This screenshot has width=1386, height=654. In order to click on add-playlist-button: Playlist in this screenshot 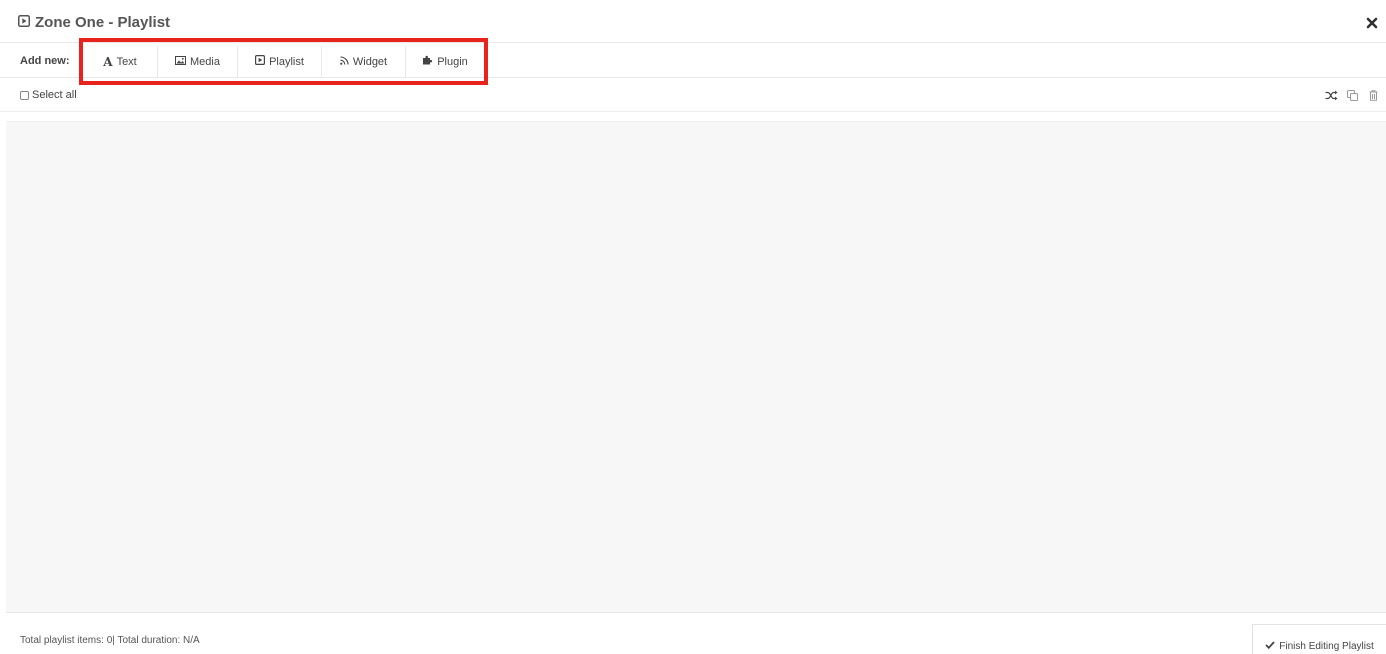, I will do `click(280, 61)`.